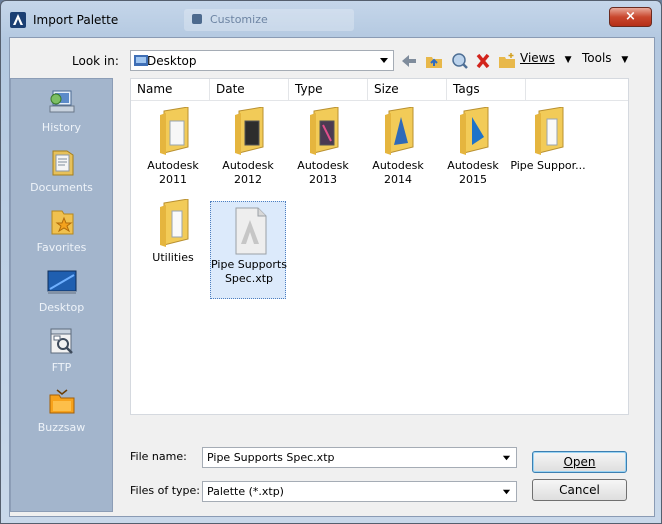 This screenshot has height=524, width=662. I want to click on file-item-autodesk-2014: Autodesk 2014, so click(398, 149).